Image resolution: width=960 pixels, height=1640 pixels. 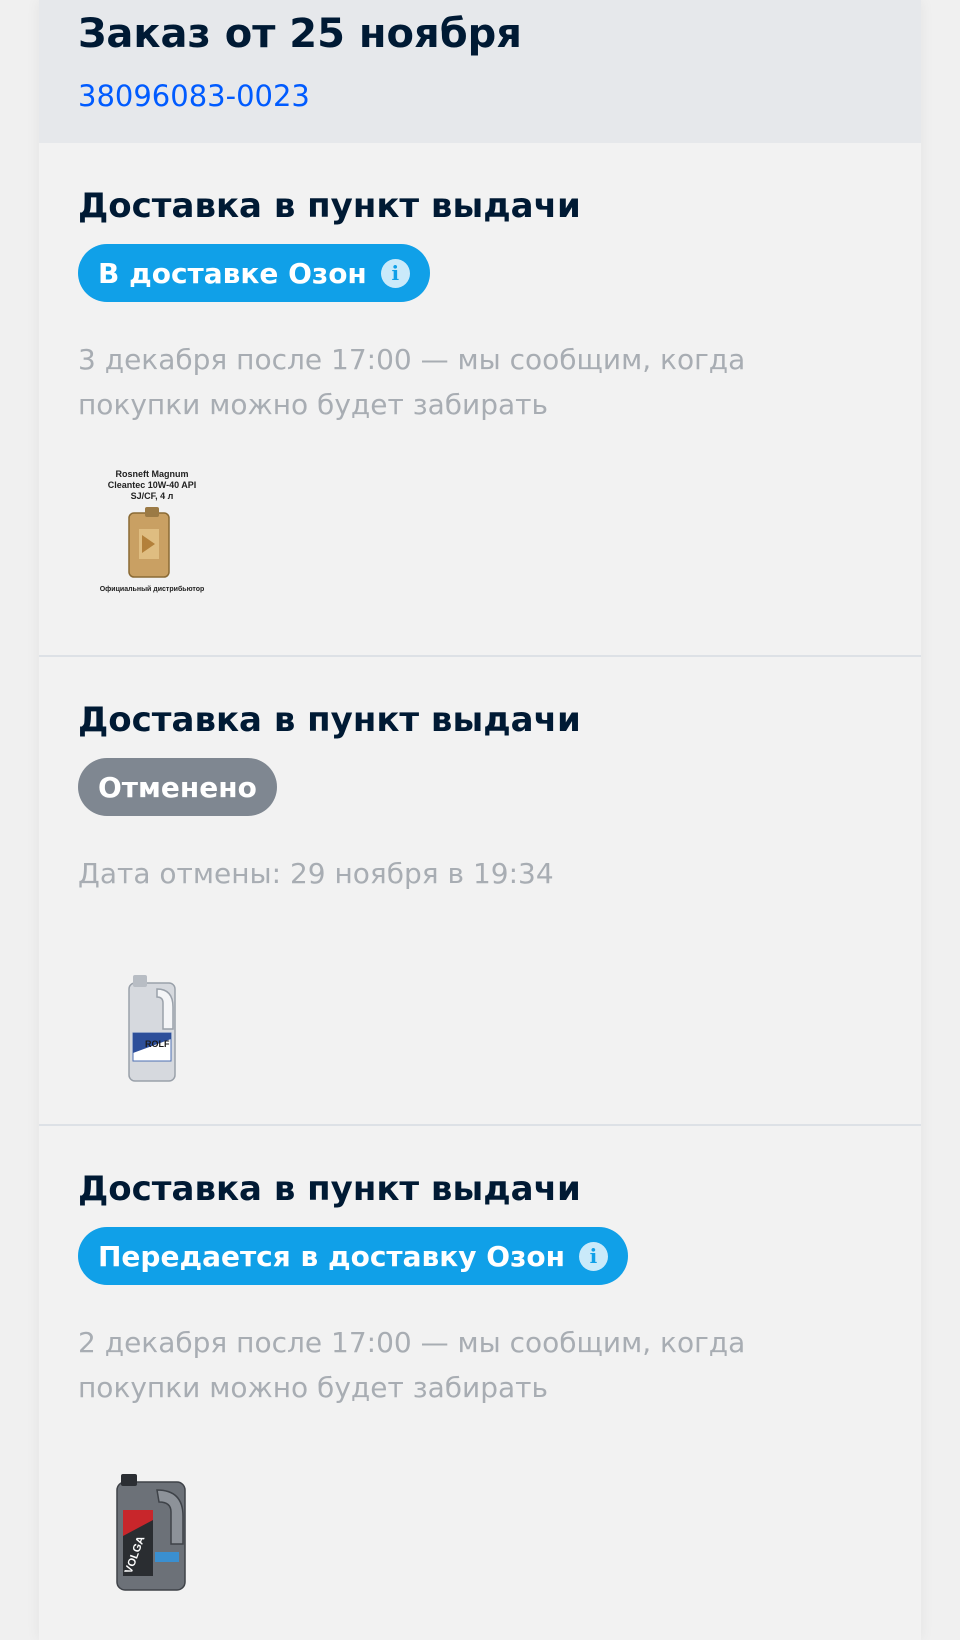 I want to click on order-header: Заказ от 25 ноября 38096083-0023, so click(x=480, y=71).